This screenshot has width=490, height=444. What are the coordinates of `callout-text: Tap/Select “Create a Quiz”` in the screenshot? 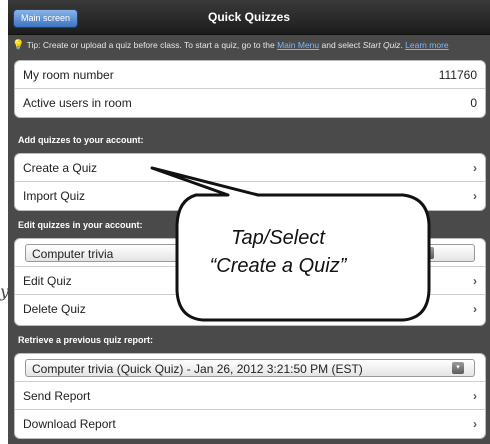 It's located at (278, 252).